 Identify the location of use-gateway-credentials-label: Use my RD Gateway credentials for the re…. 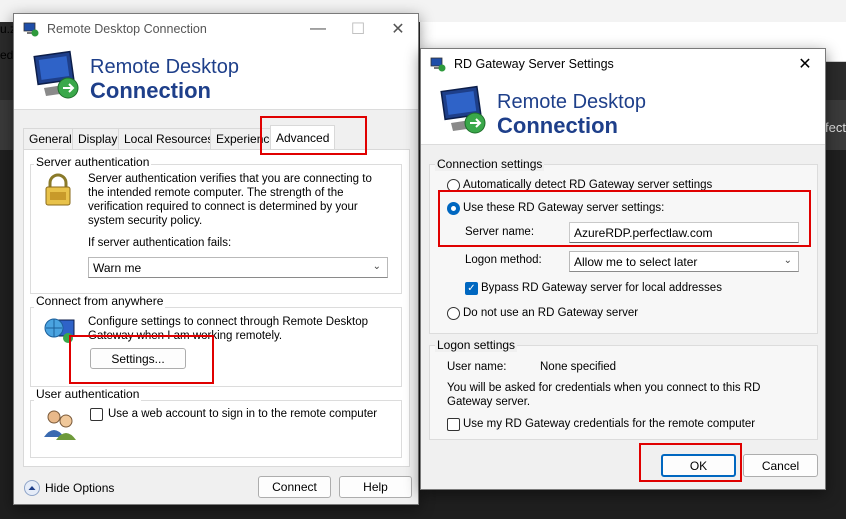
(609, 424).